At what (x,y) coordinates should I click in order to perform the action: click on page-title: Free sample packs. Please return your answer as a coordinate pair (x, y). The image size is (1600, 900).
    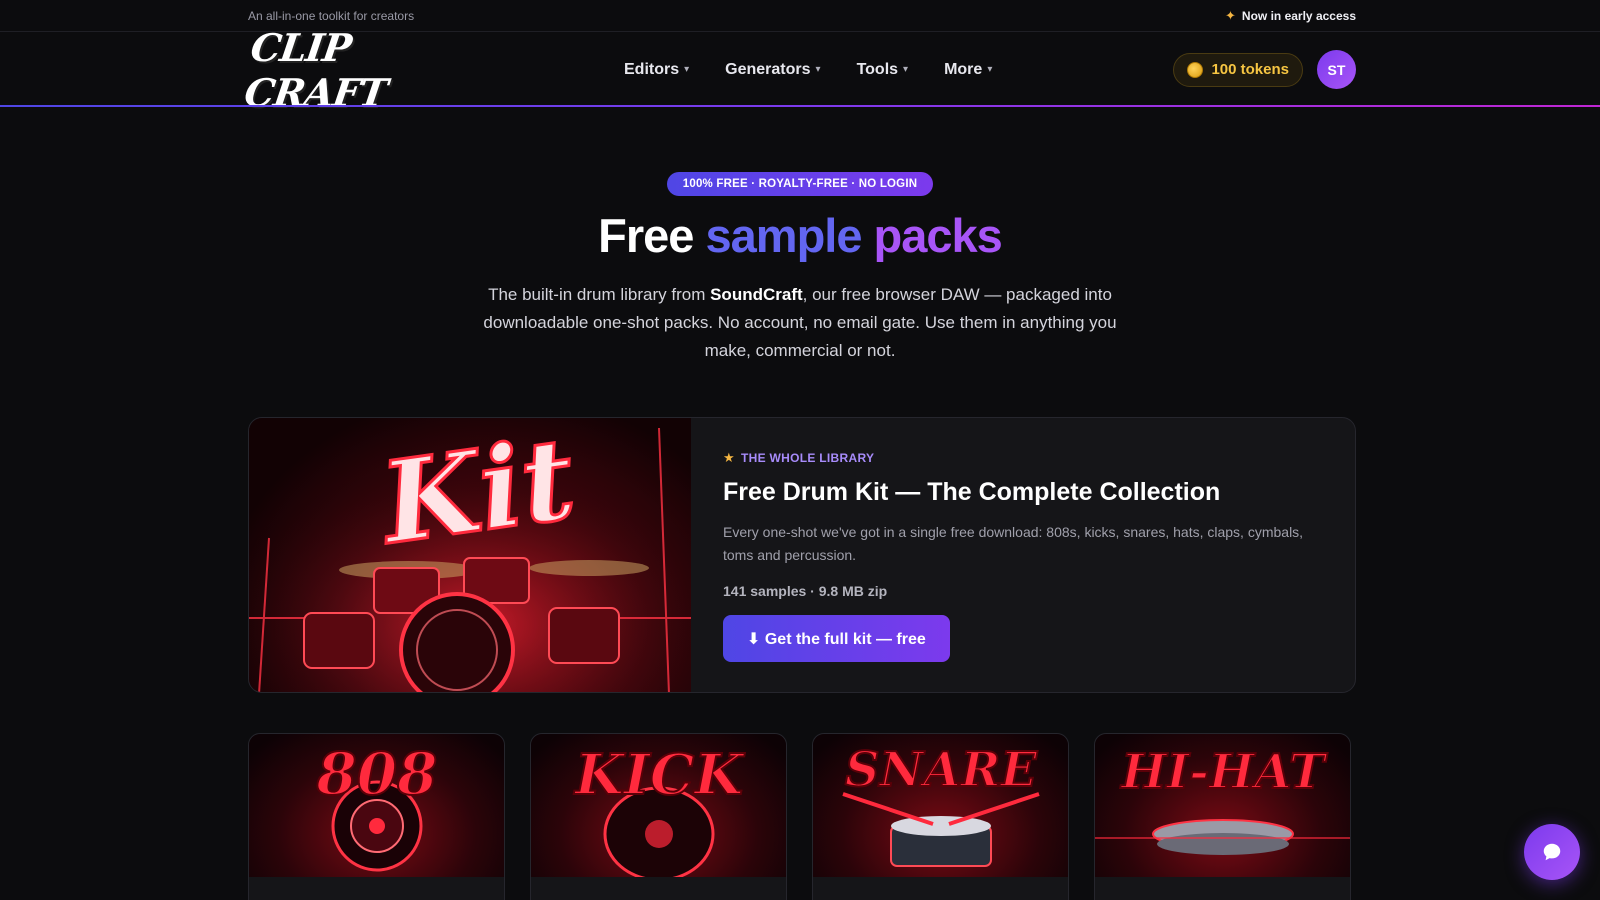
    Looking at the image, I should click on (800, 235).